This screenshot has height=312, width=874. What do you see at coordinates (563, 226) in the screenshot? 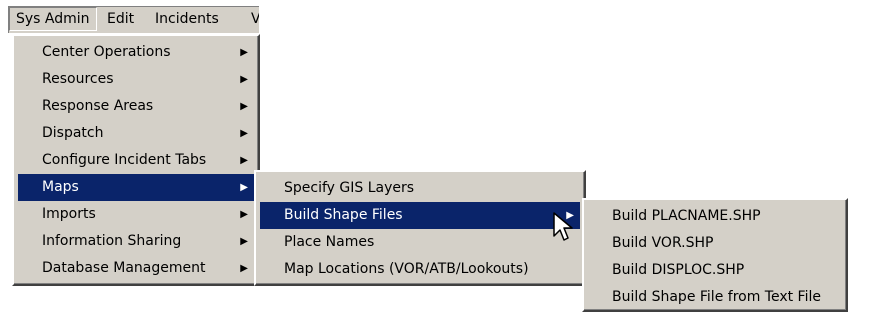
I see `mouse-pointer-icon` at bounding box center [563, 226].